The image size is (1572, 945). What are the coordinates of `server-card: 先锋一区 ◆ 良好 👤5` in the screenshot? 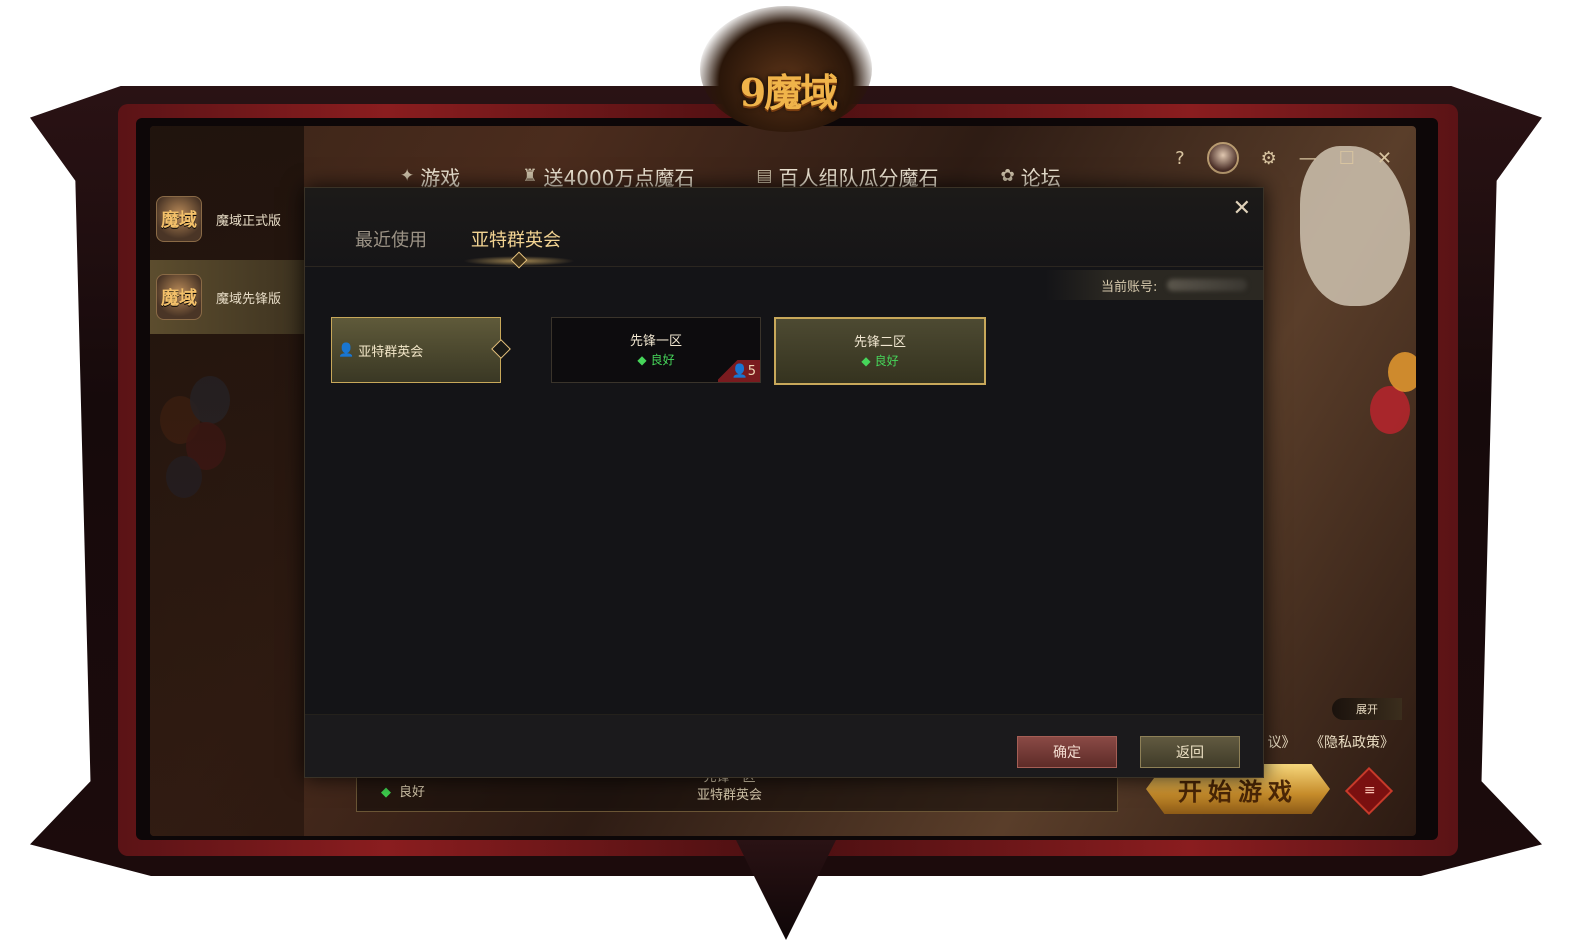 It's located at (656, 350).